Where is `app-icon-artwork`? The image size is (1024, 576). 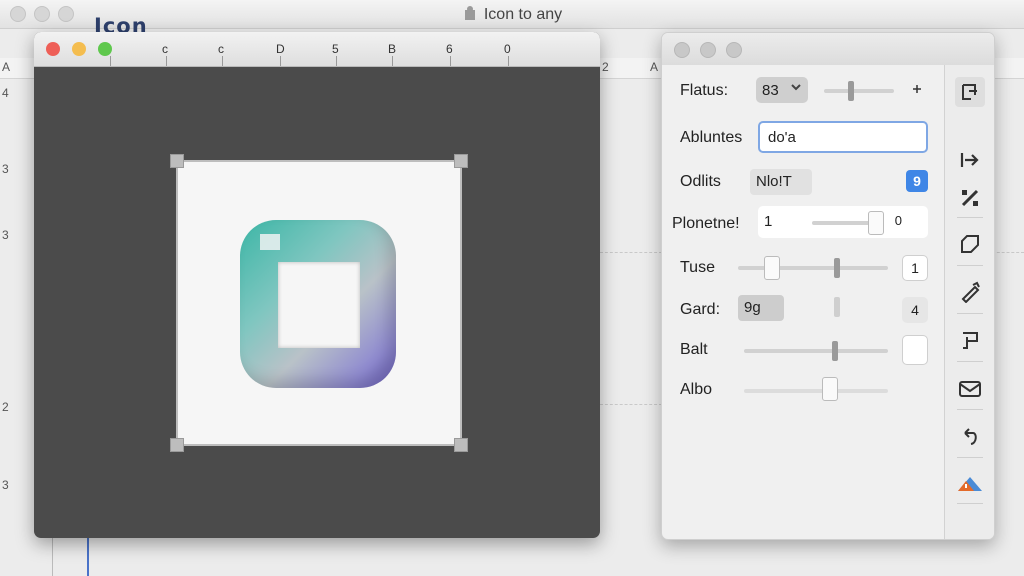 app-icon-artwork is located at coordinates (318, 304).